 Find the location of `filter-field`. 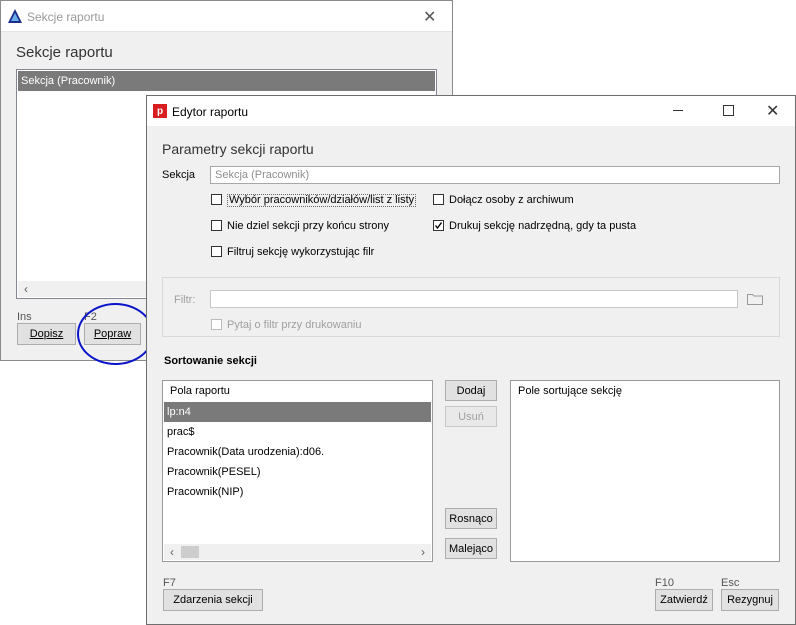

filter-field is located at coordinates (474, 299).